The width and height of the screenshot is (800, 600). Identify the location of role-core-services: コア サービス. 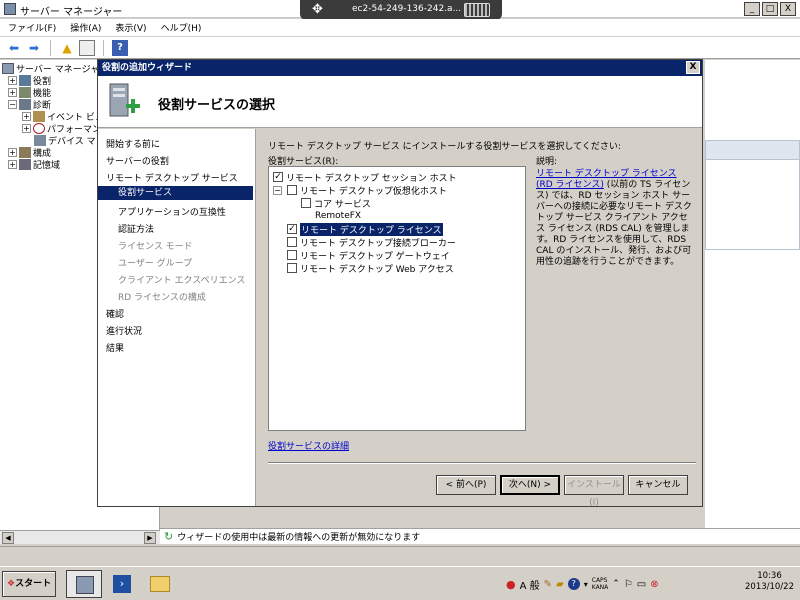
(336, 203).